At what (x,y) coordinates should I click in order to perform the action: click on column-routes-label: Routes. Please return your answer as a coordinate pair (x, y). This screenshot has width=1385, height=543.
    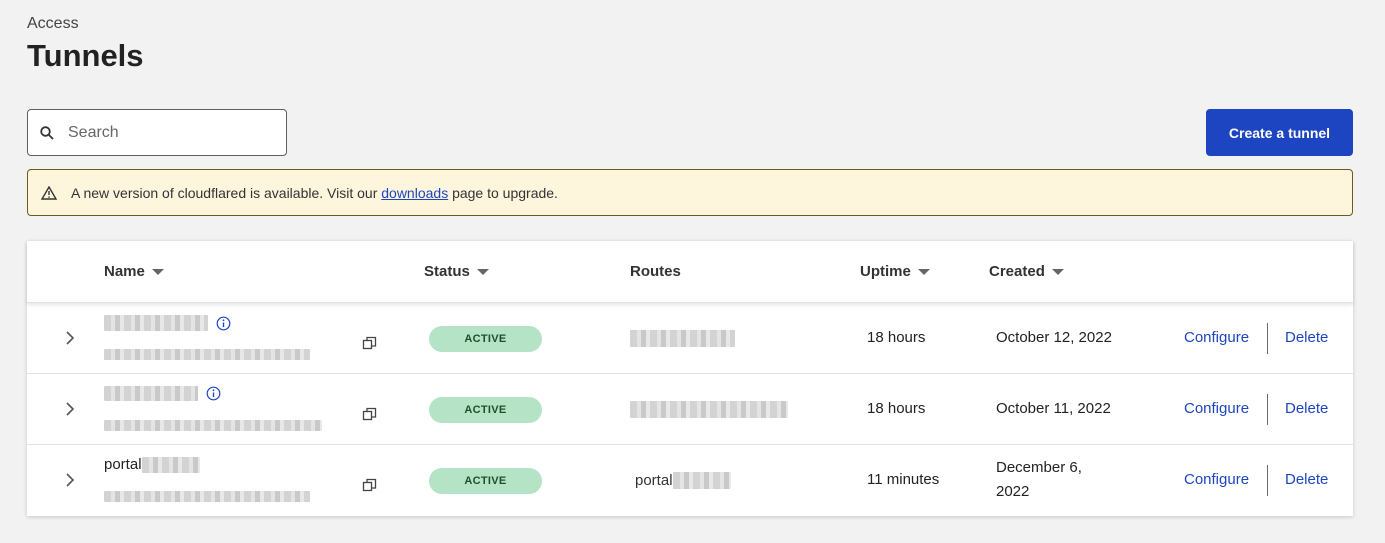
    Looking at the image, I should click on (655, 271).